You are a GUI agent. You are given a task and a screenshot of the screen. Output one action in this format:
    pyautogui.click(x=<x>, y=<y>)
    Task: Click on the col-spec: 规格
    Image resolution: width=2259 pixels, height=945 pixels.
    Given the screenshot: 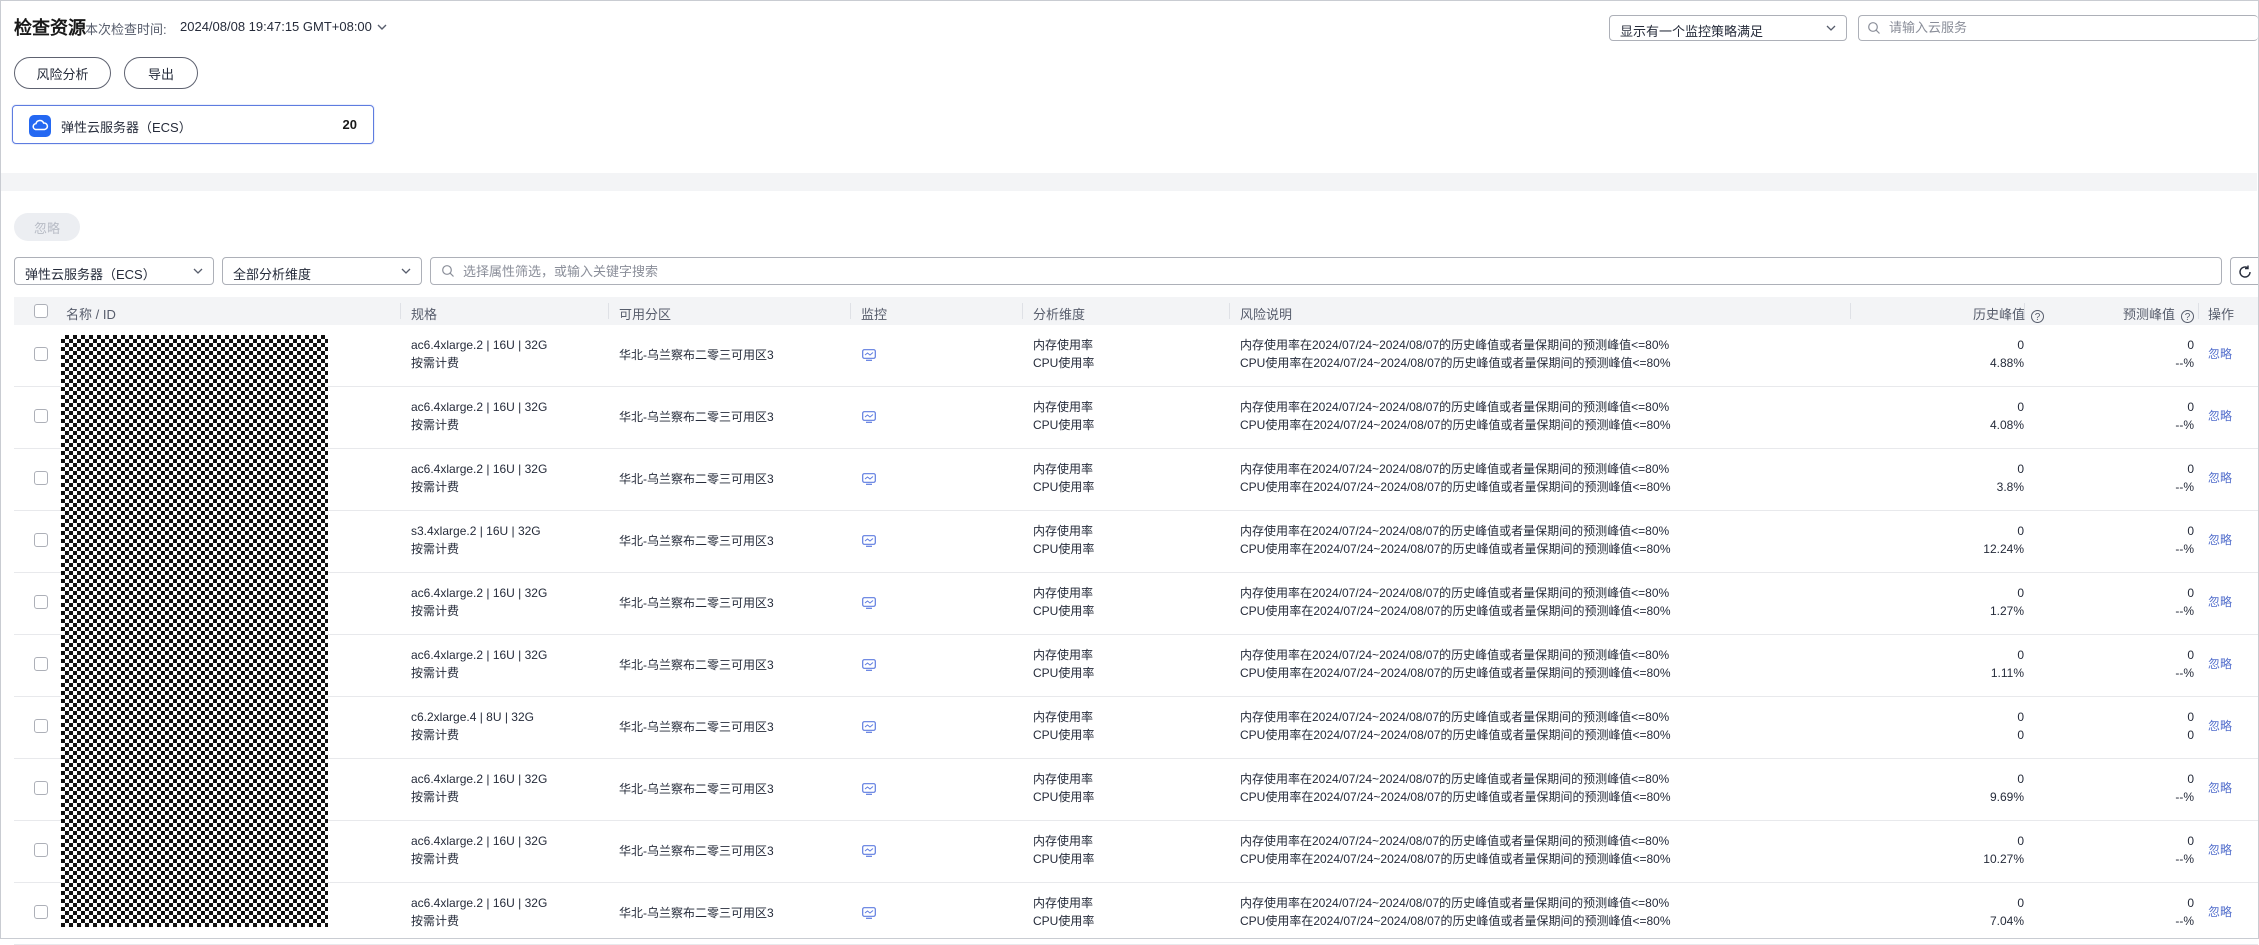 What is the action you would take?
    pyautogui.click(x=424, y=314)
    